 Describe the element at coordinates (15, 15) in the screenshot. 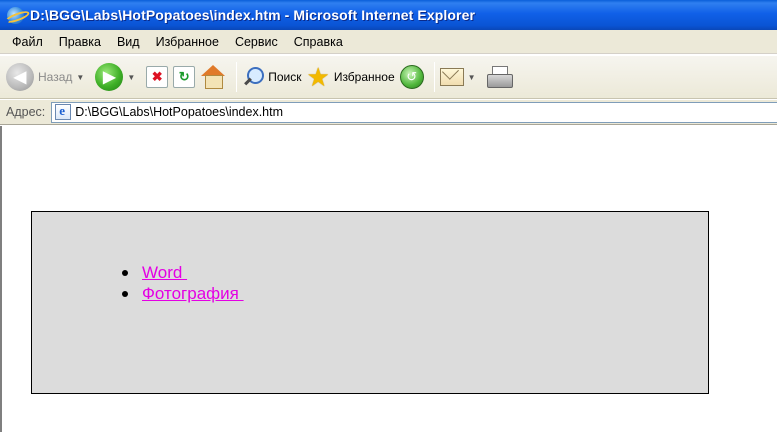

I see `ie-logo-icon` at that location.